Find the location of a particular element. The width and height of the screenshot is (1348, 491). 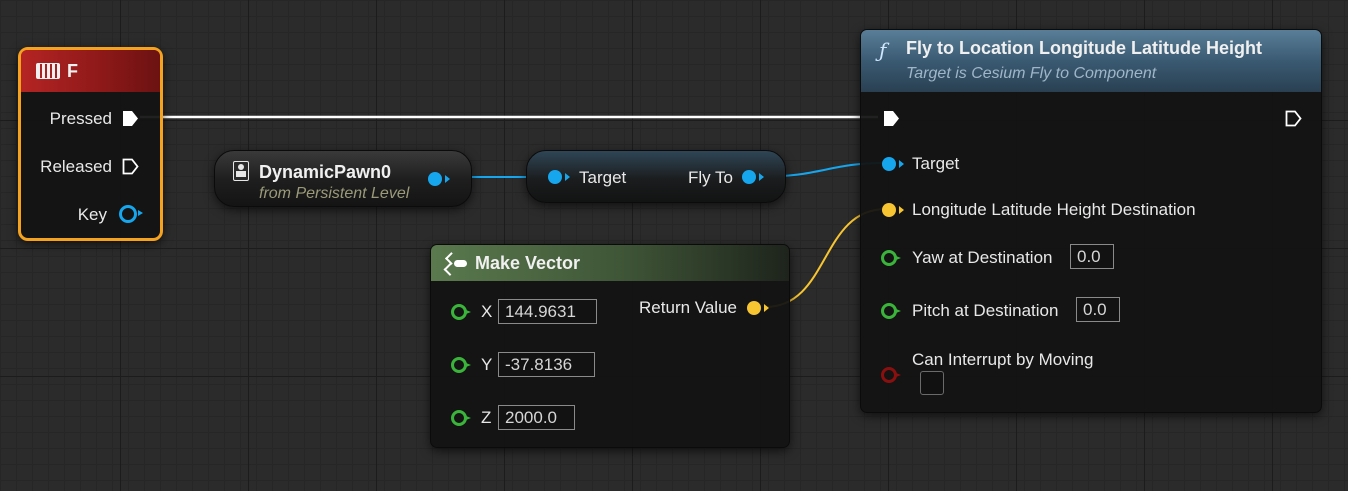

target-pin is located at coordinates (889, 164).